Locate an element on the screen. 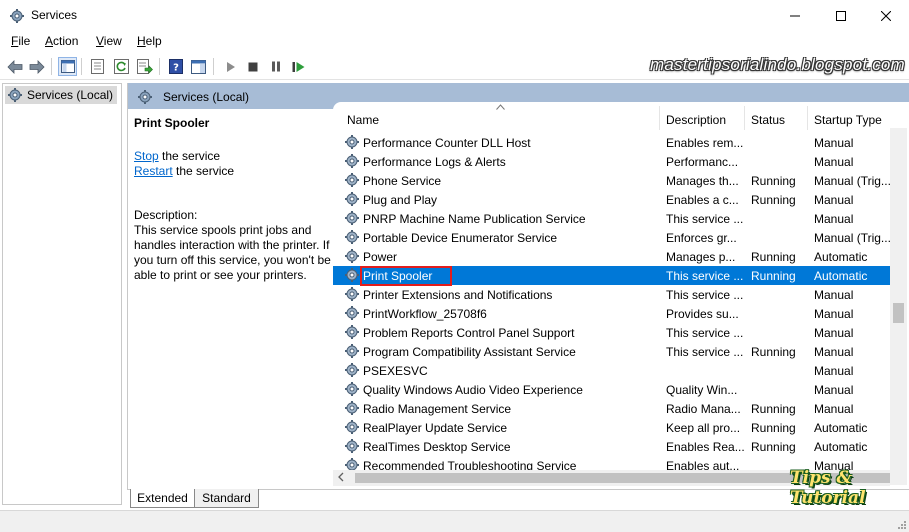 Image resolution: width=909 pixels, height=532 pixels. service-row: Plug and Play Enables a c... Running Manual is located at coordinates (614, 199).